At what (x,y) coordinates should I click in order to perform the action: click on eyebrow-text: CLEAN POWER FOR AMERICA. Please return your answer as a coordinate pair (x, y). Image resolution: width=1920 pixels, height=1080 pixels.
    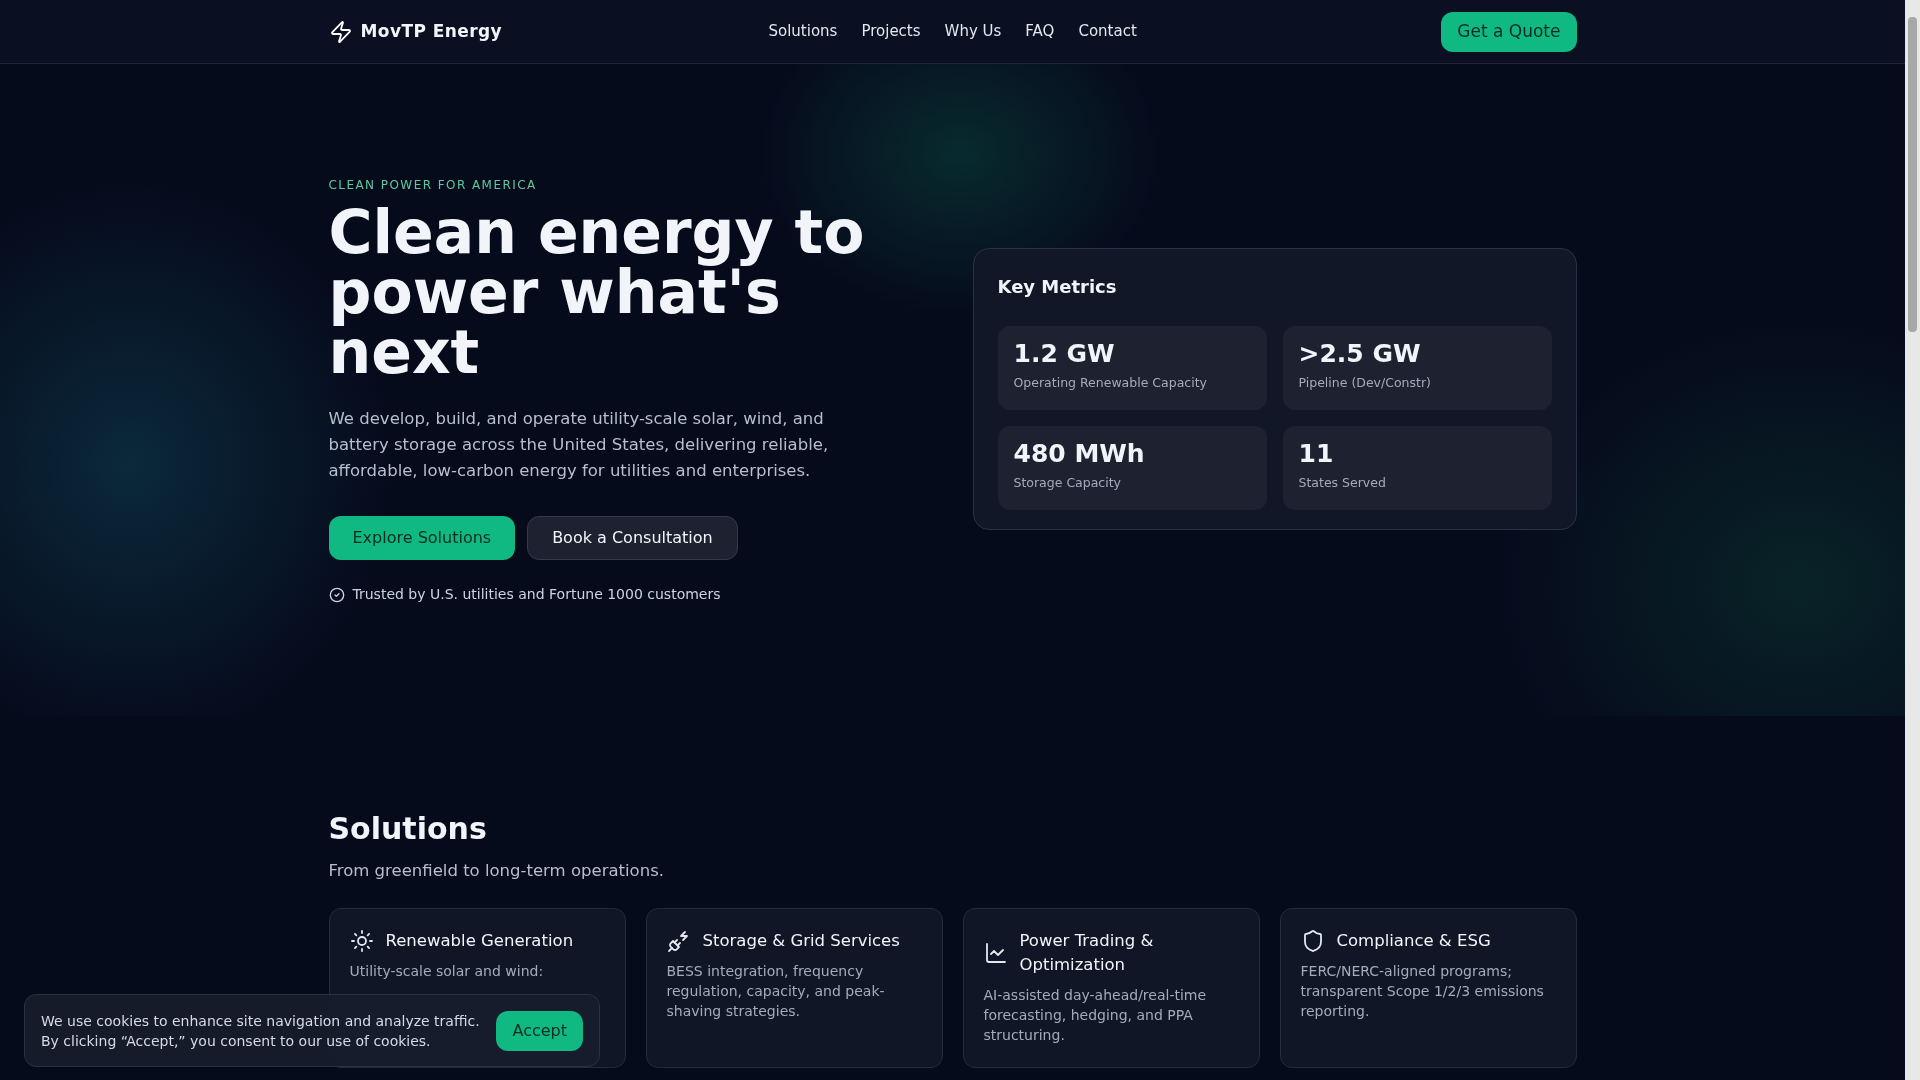
    Looking at the image, I should click on (433, 185).